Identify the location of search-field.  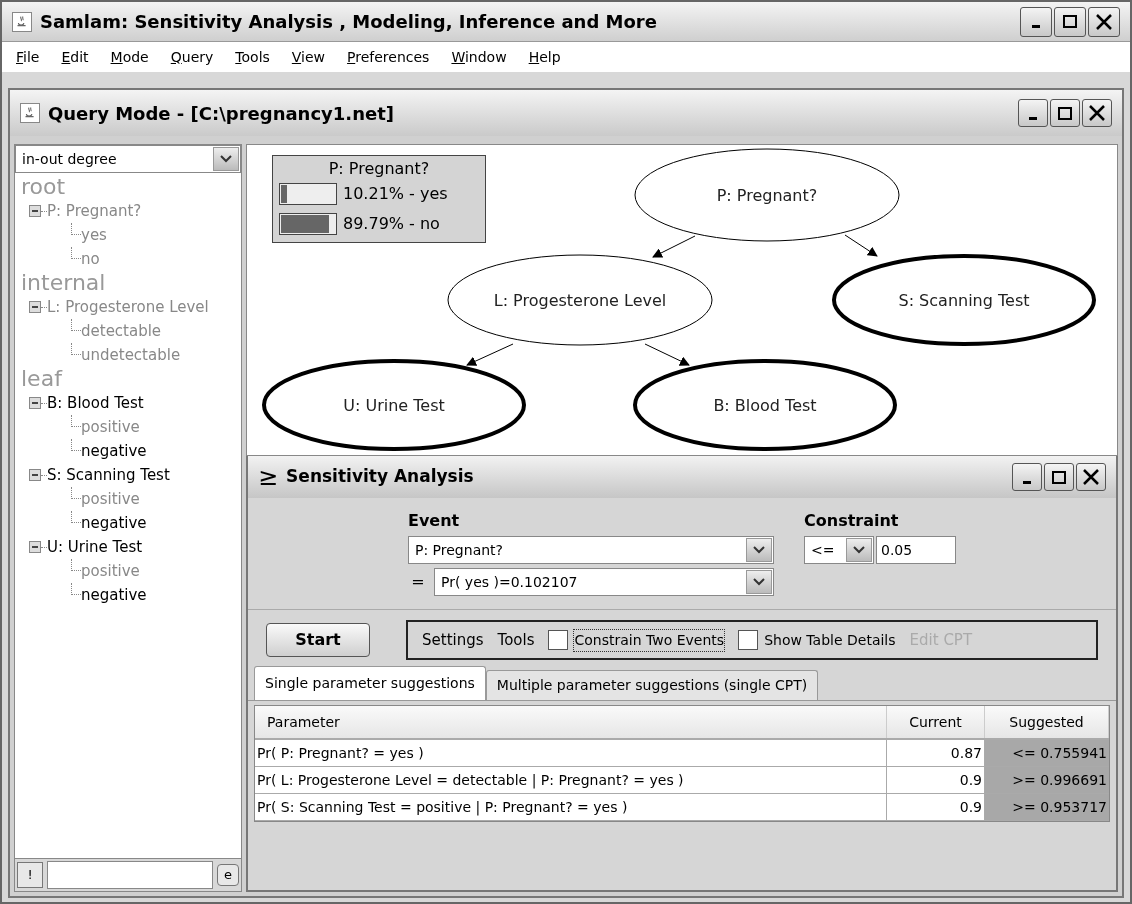
(130, 875).